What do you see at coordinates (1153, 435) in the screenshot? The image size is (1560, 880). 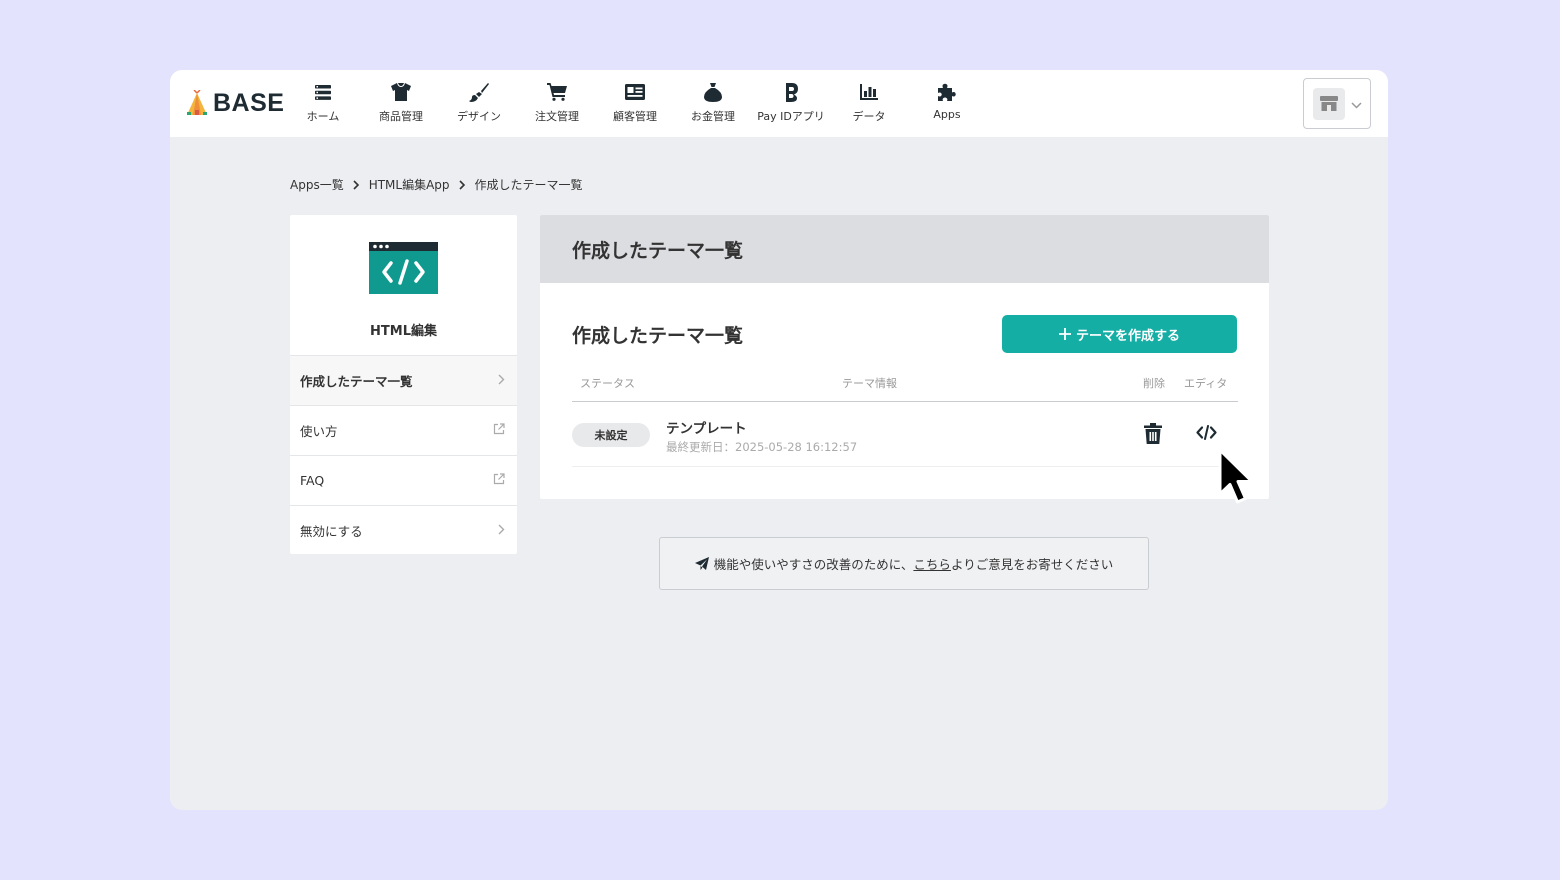 I see `trash-icon` at bounding box center [1153, 435].